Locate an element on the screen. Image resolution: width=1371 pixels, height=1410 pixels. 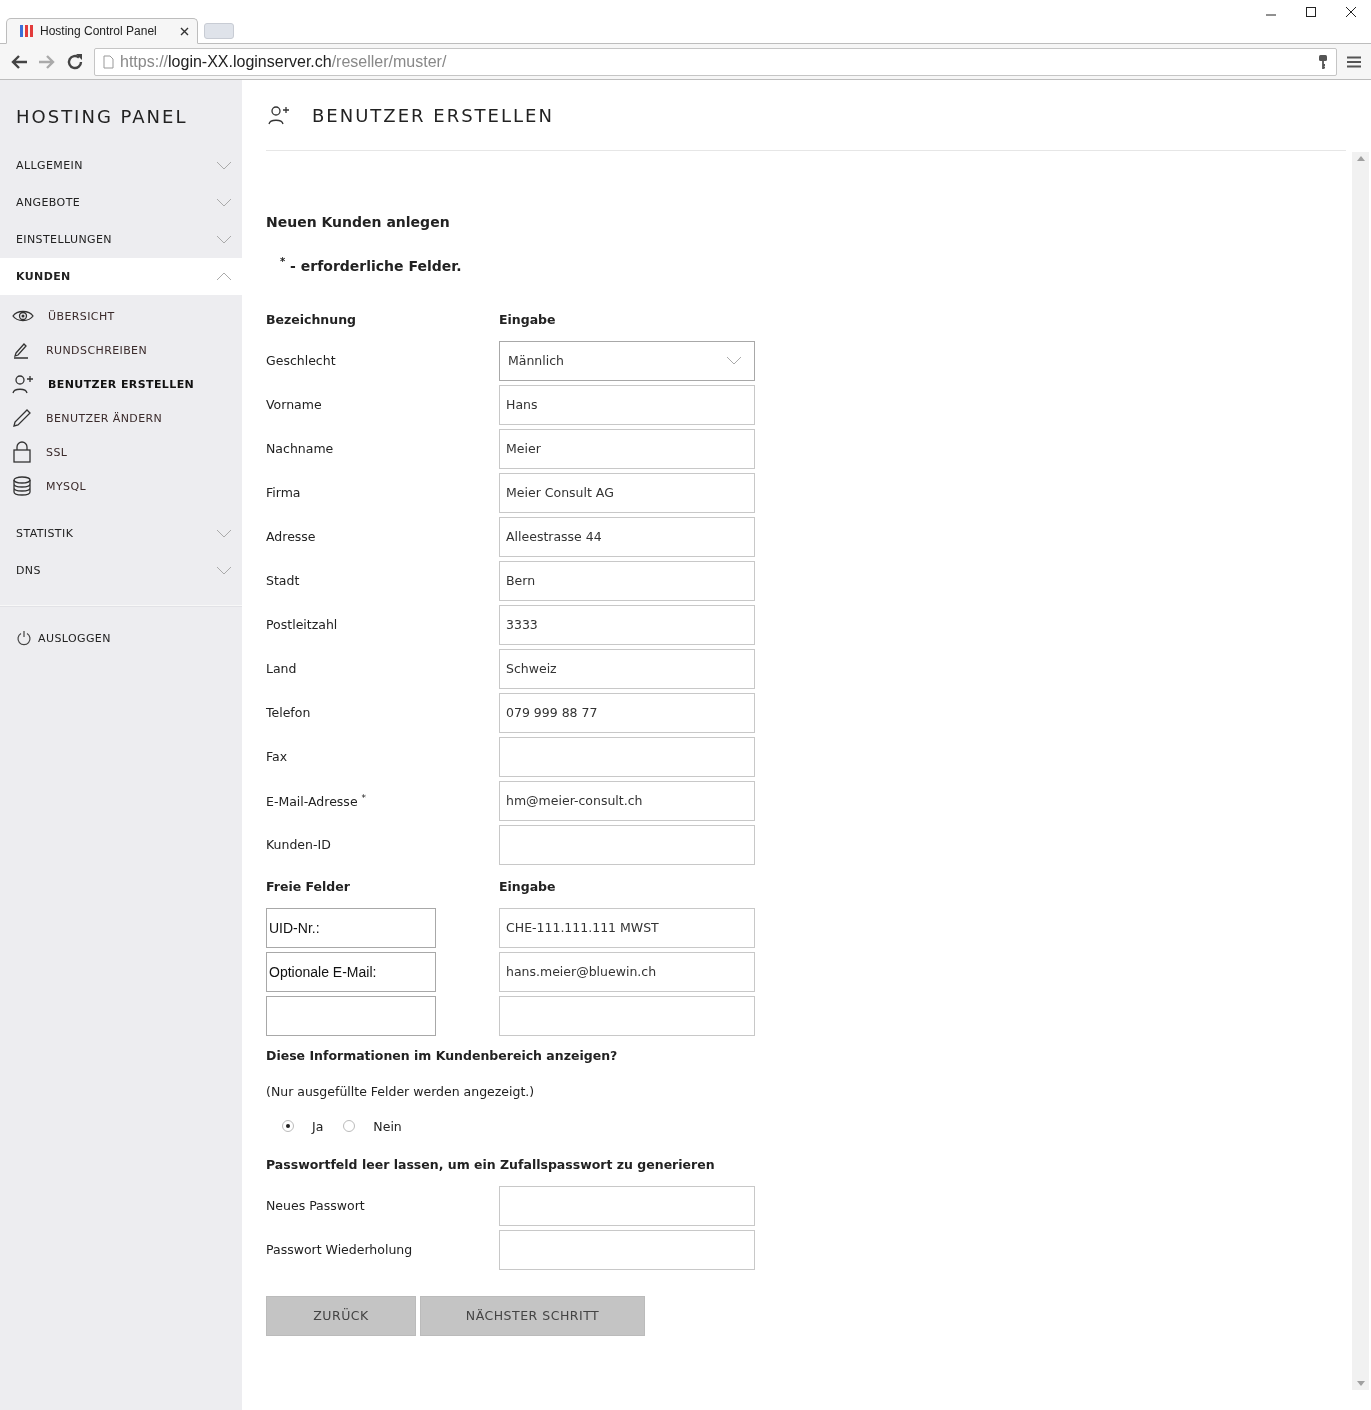
eye-icon is located at coordinates (23, 316).